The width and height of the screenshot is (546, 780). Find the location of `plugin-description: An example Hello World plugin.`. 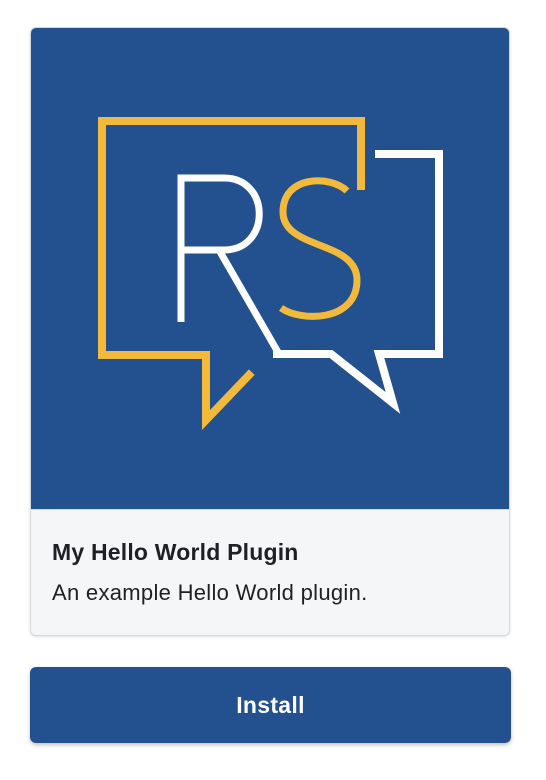

plugin-description: An example Hello World plugin. is located at coordinates (210, 592).